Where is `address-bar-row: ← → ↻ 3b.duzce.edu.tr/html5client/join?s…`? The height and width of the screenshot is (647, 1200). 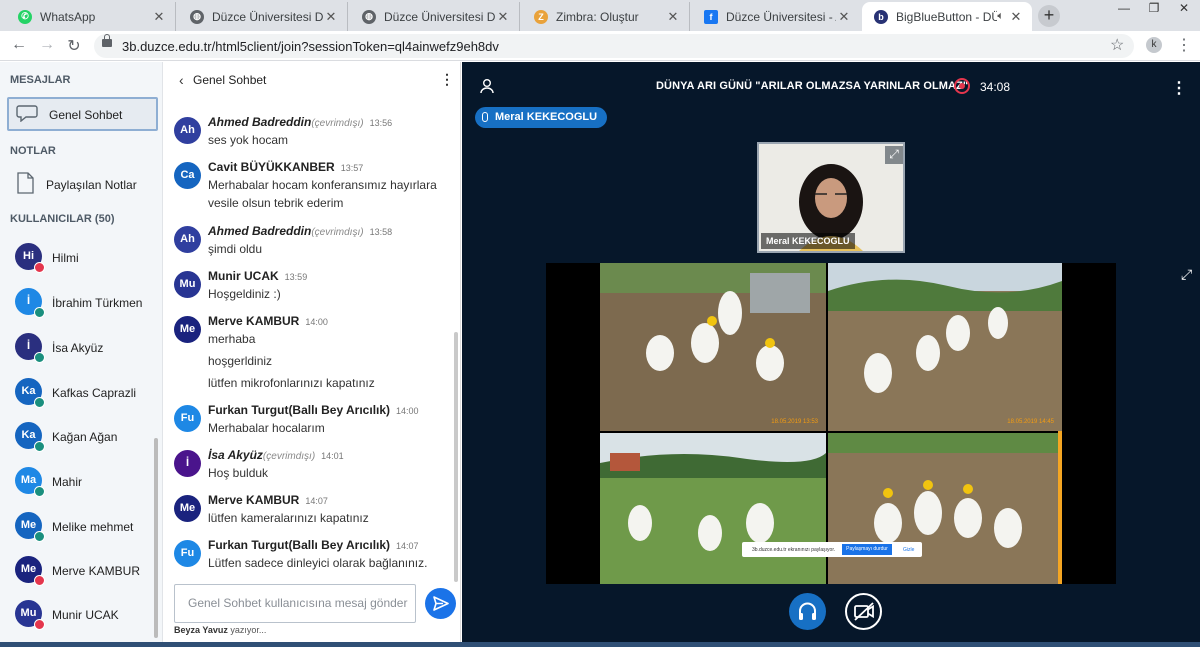 address-bar-row: ← → ↻ 3b.duzce.edu.tr/html5client/join?s… is located at coordinates (600, 46).